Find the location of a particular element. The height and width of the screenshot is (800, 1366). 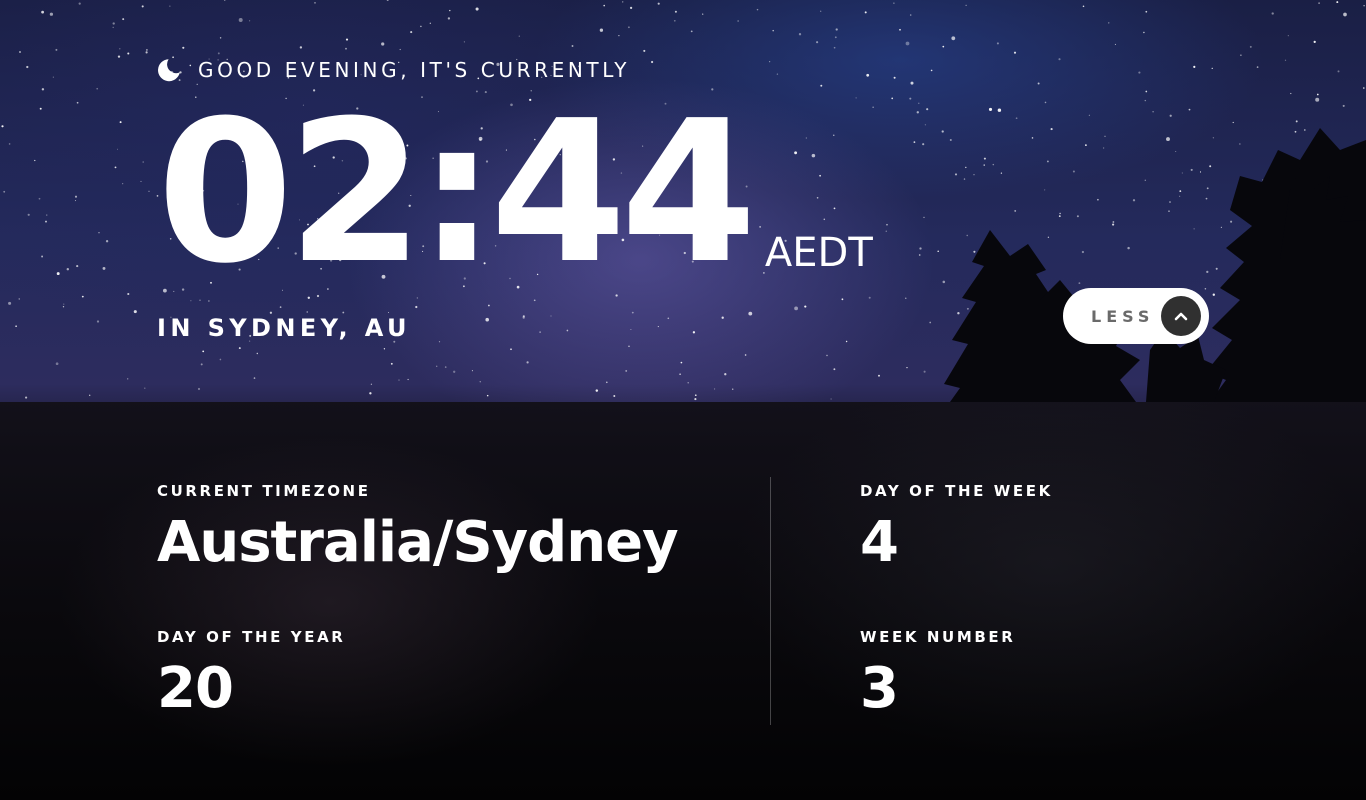

day-of-week-stat: DAY OF THE WEEK 4 is located at coordinates (956, 527).